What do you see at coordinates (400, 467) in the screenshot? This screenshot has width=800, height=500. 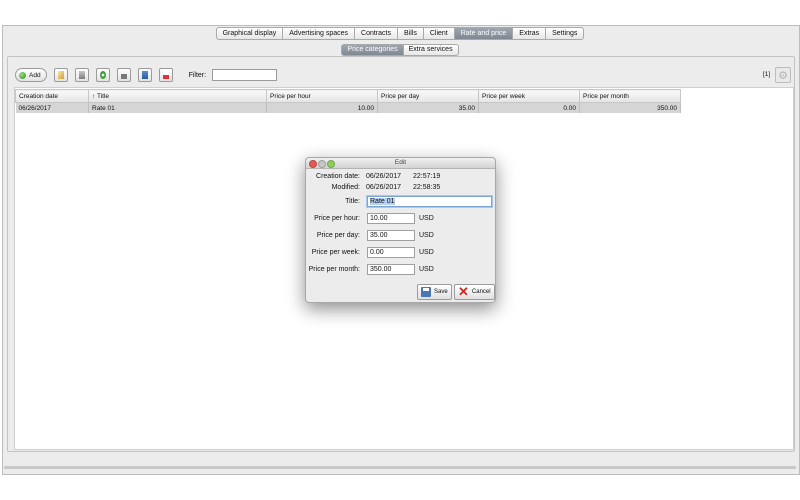 I see `bottom-scrollbar` at bounding box center [400, 467].